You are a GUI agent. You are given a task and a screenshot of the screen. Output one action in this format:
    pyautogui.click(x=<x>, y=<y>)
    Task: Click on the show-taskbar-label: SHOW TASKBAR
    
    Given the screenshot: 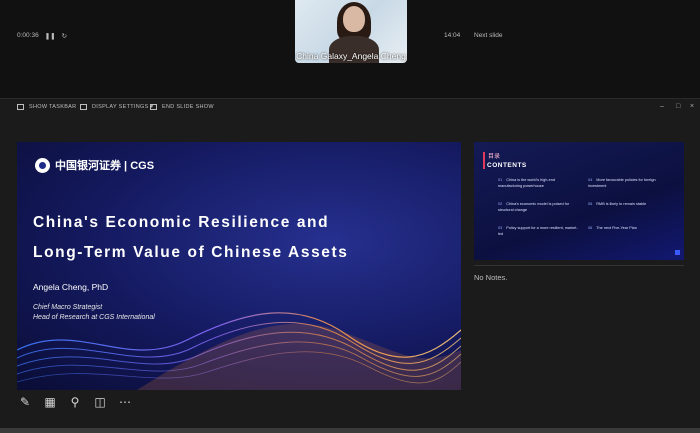 What is the action you would take?
    pyautogui.click(x=53, y=107)
    